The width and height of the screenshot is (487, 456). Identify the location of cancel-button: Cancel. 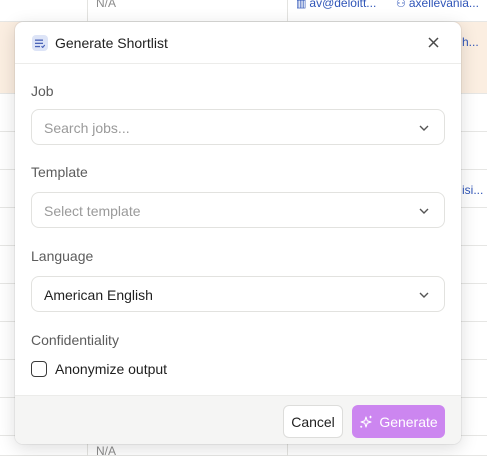
(313, 421).